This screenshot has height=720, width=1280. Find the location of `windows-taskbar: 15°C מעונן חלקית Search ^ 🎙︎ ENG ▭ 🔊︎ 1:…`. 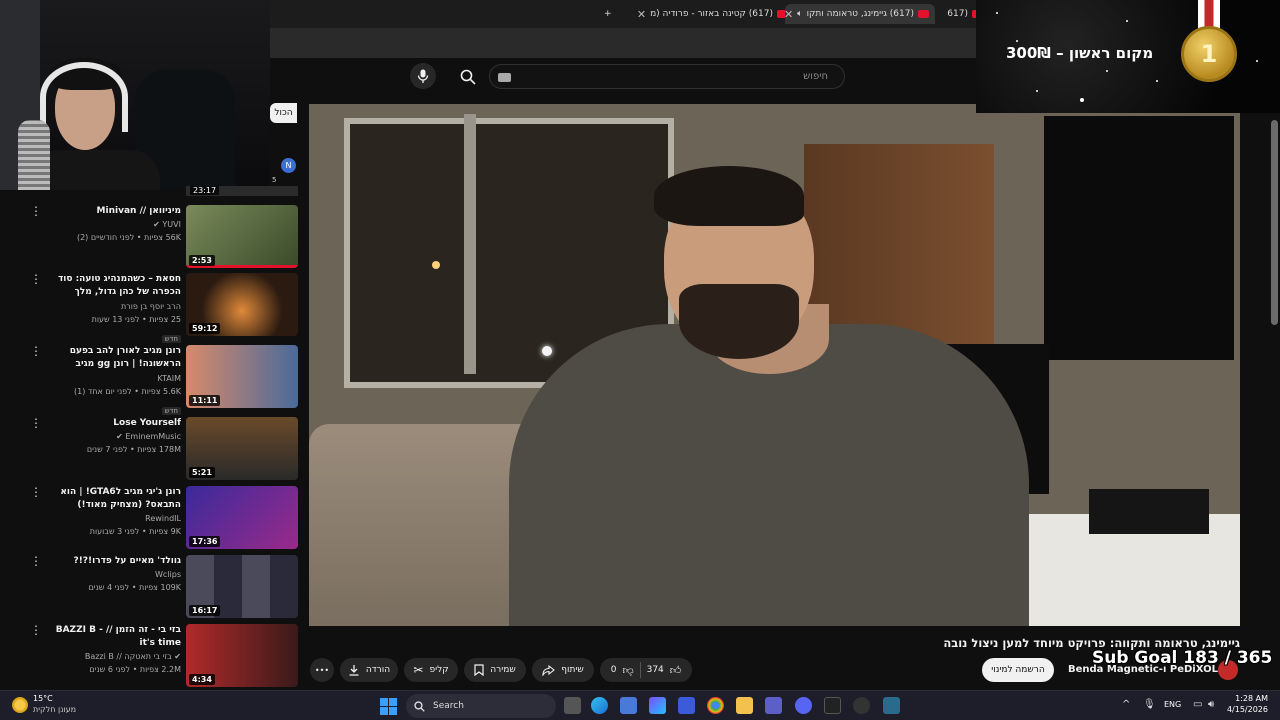

windows-taskbar: 15°C מעונן חלקית Search ^ 🎙︎ ENG ▭ 🔊︎ 1:… is located at coordinates (640, 705).